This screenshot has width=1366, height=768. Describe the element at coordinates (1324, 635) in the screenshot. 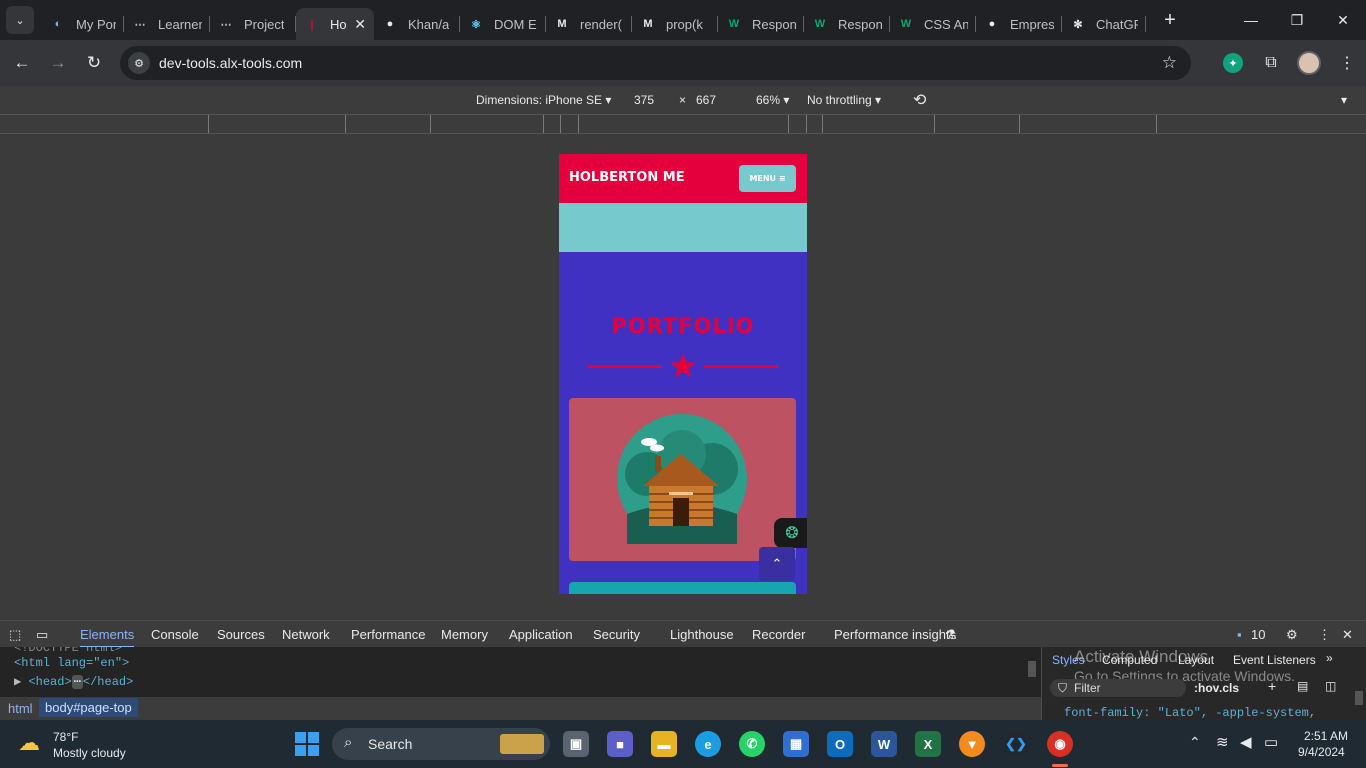

I see `devtools-more-icon: ⋮` at that location.